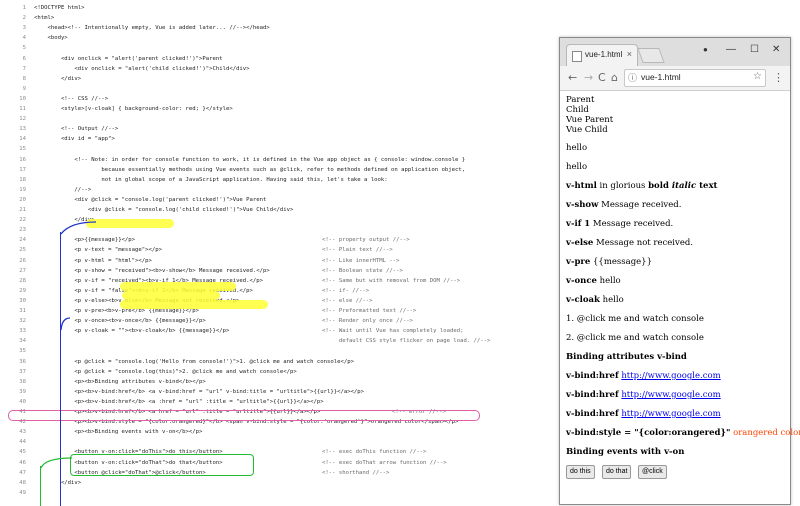 The width and height of the screenshot is (800, 506). What do you see at coordinates (577, 56) in the screenshot?
I see `document-icon` at bounding box center [577, 56].